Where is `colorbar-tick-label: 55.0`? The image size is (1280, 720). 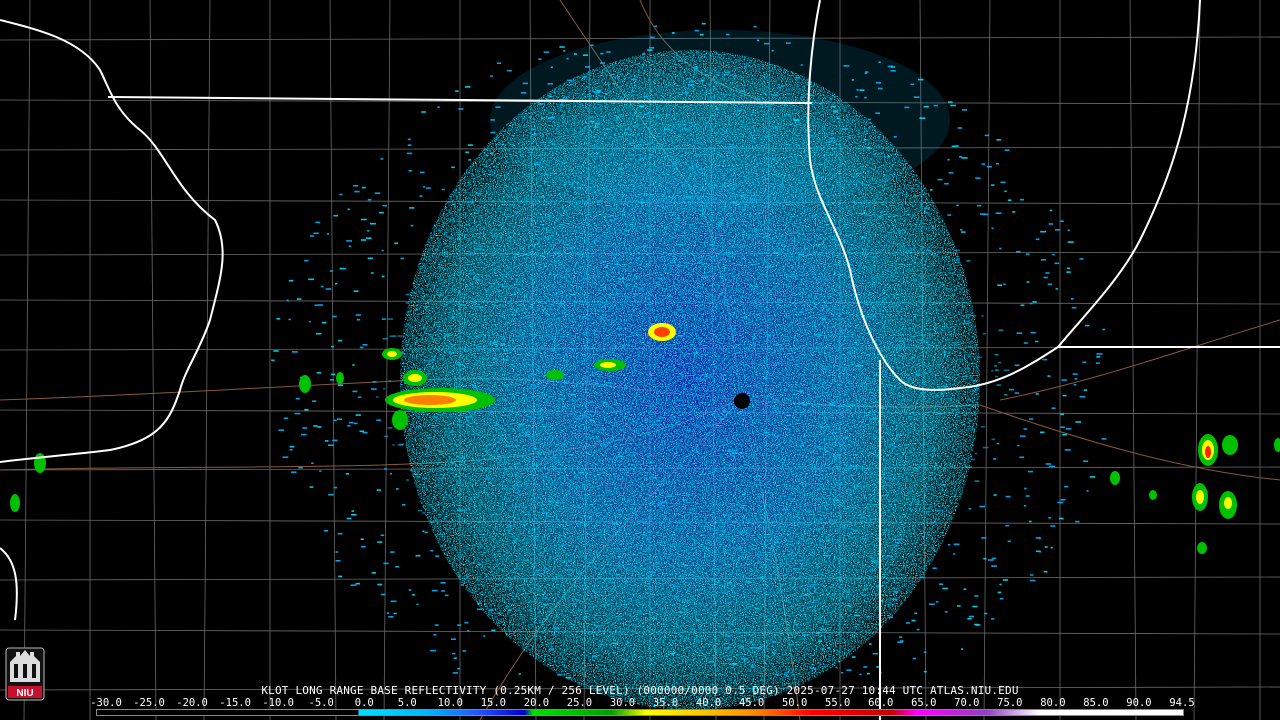 colorbar-tick-label: 55.0 is located at coordinates (838, 703).